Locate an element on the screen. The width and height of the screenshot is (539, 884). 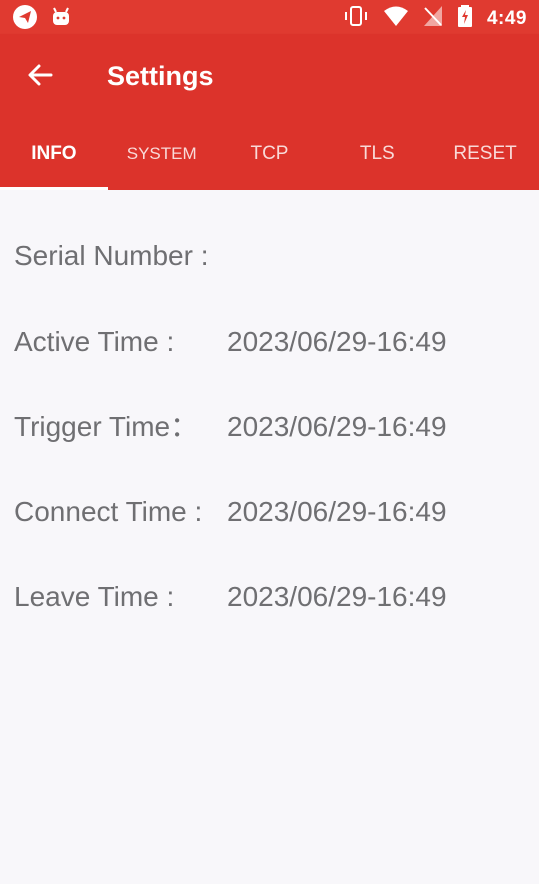
status-time: 4:49 is located at coordinates (506, 18).